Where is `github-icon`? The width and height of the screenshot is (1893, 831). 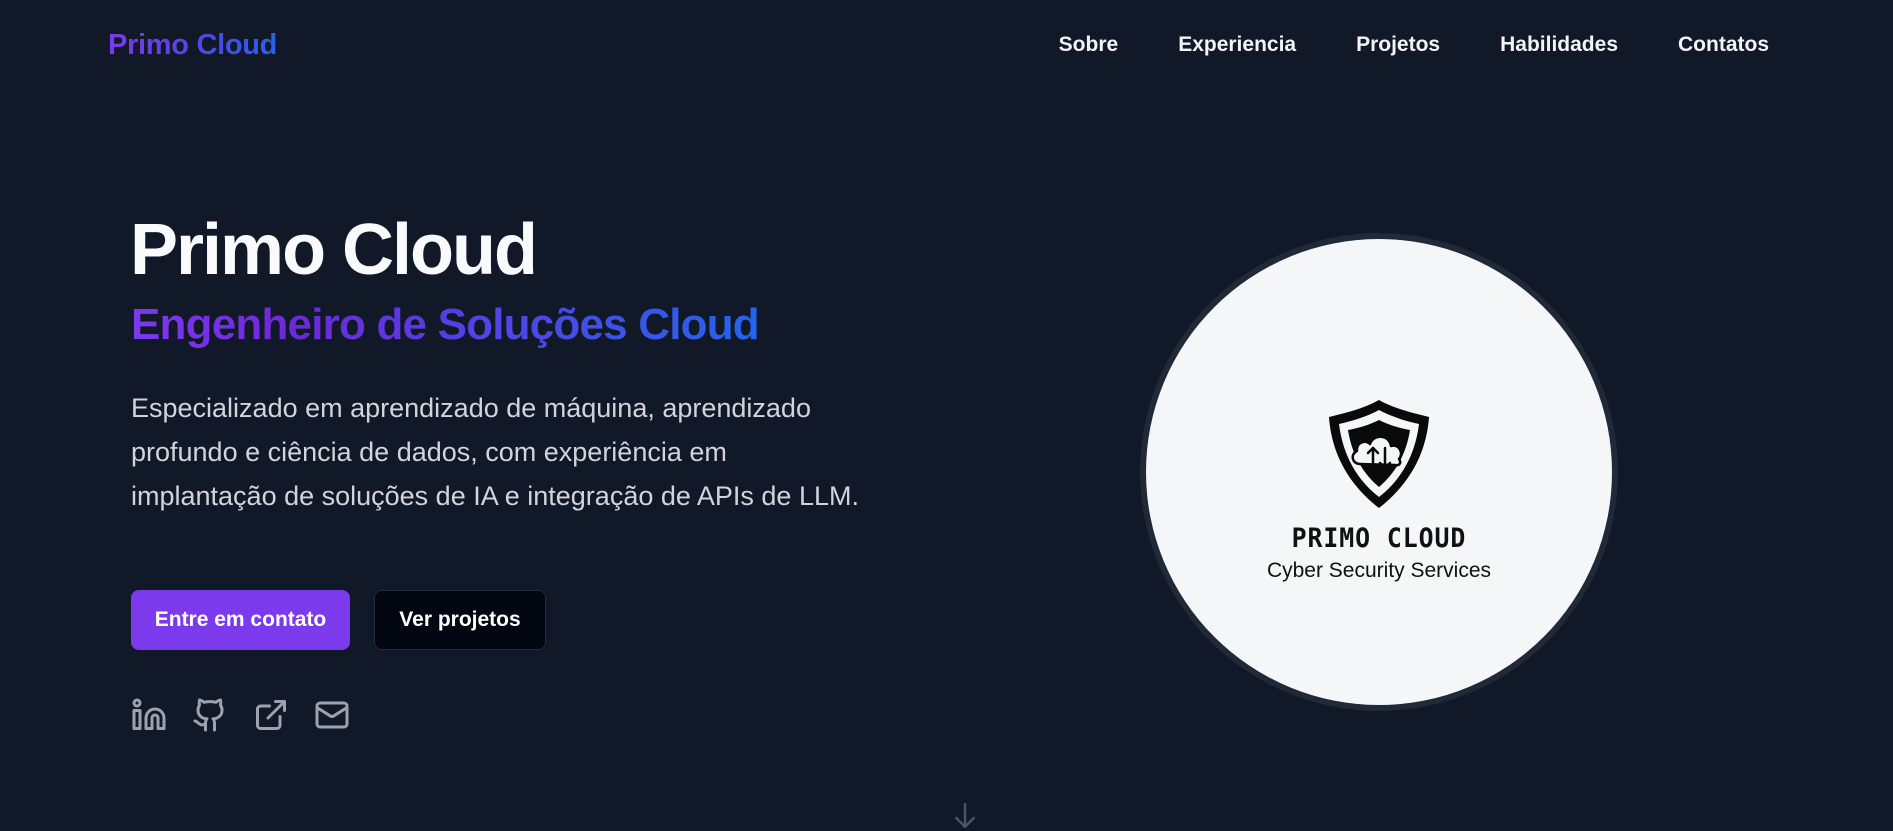
github-icon is located at coordinates (210, 715).